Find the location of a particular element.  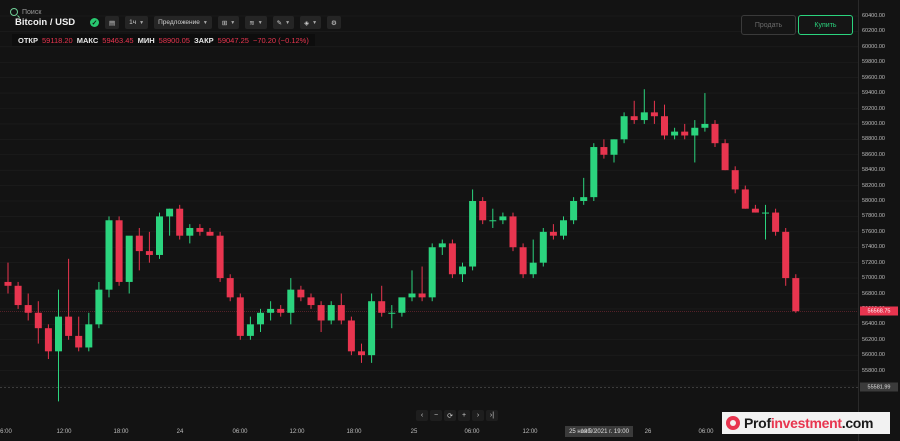

compare-button: ≋ ▼ is located at coordinates (256, 22).